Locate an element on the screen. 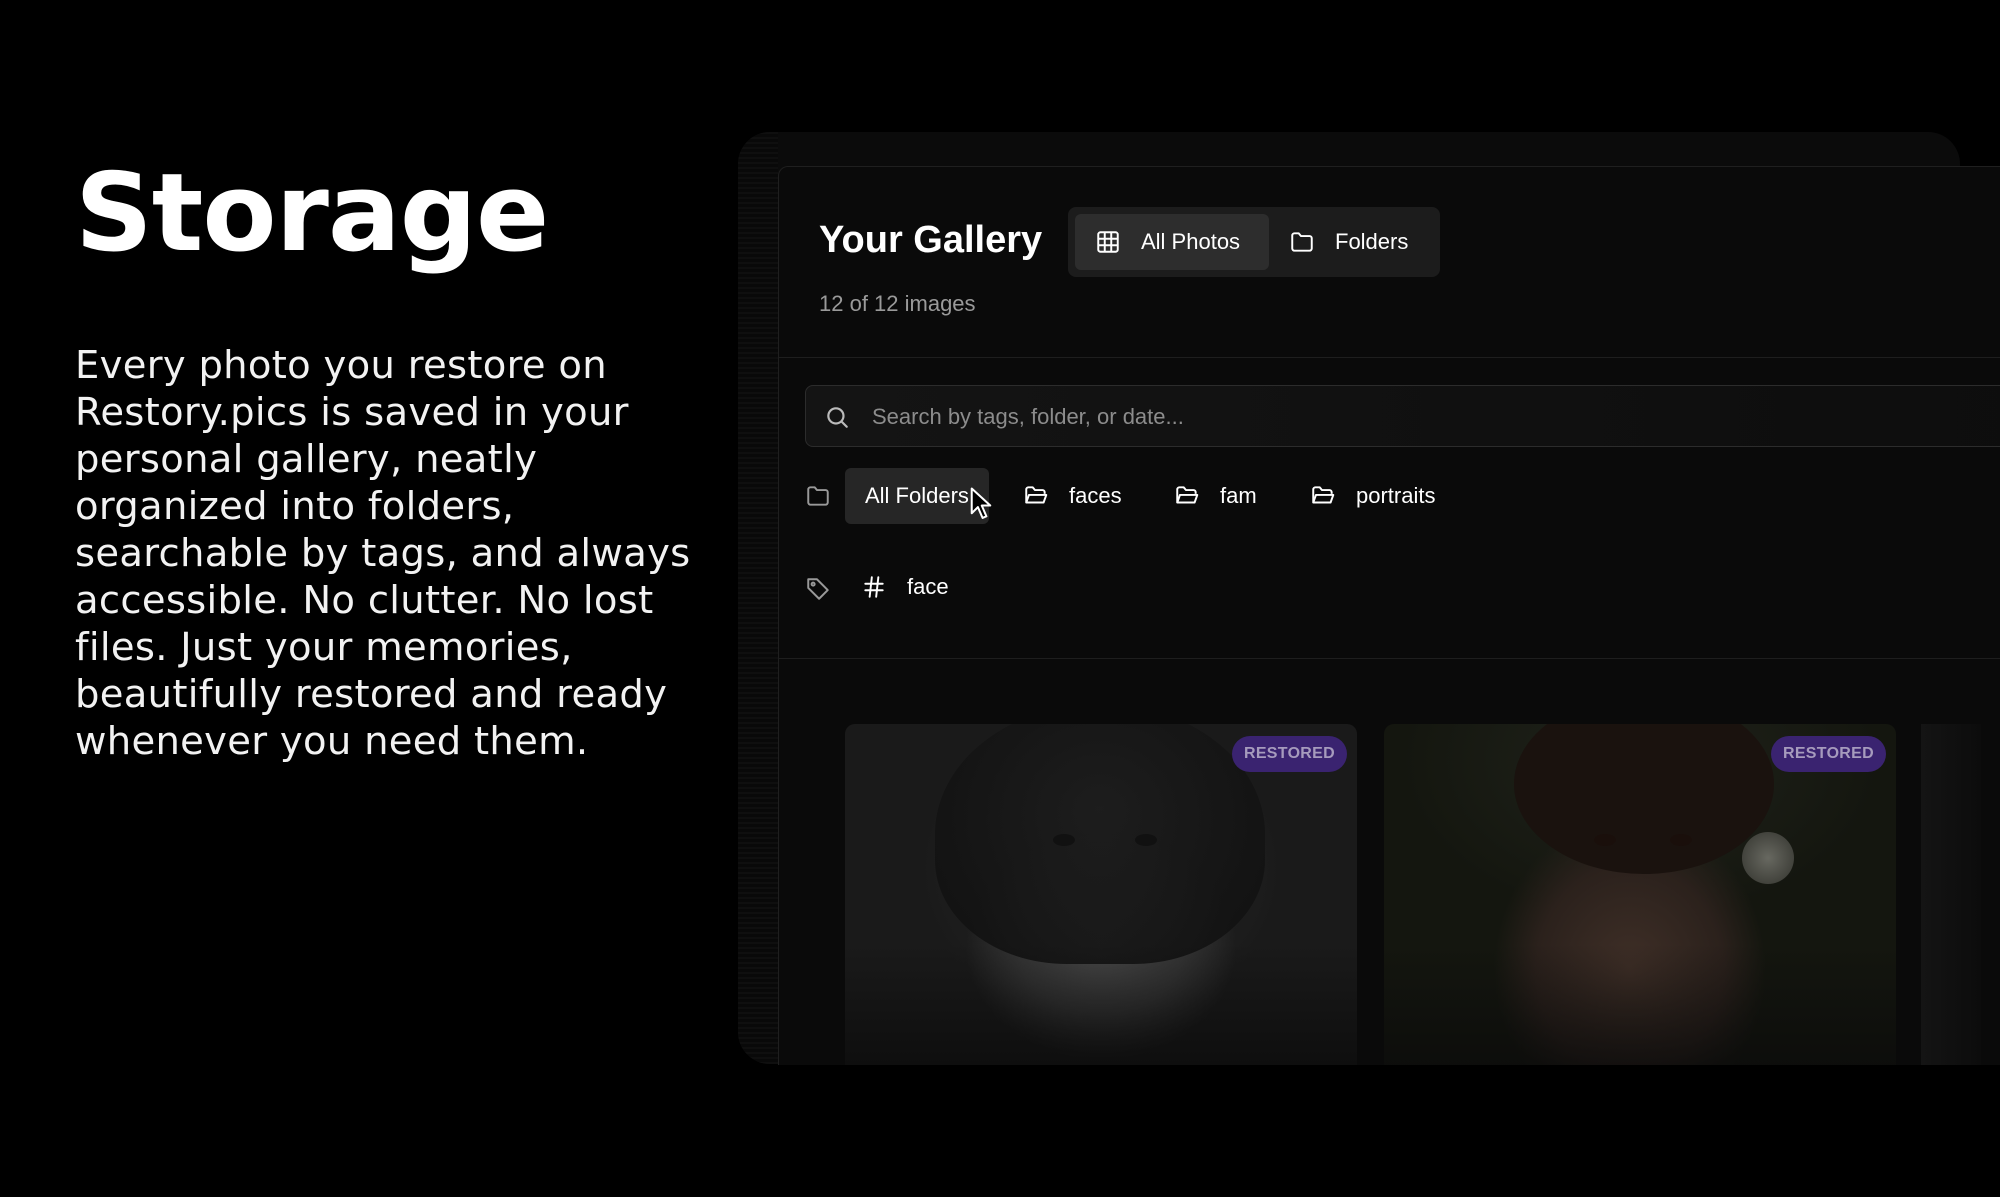 The image size is (2000, 1197). tag-chip-label: face is located at coordinates (928, 586).